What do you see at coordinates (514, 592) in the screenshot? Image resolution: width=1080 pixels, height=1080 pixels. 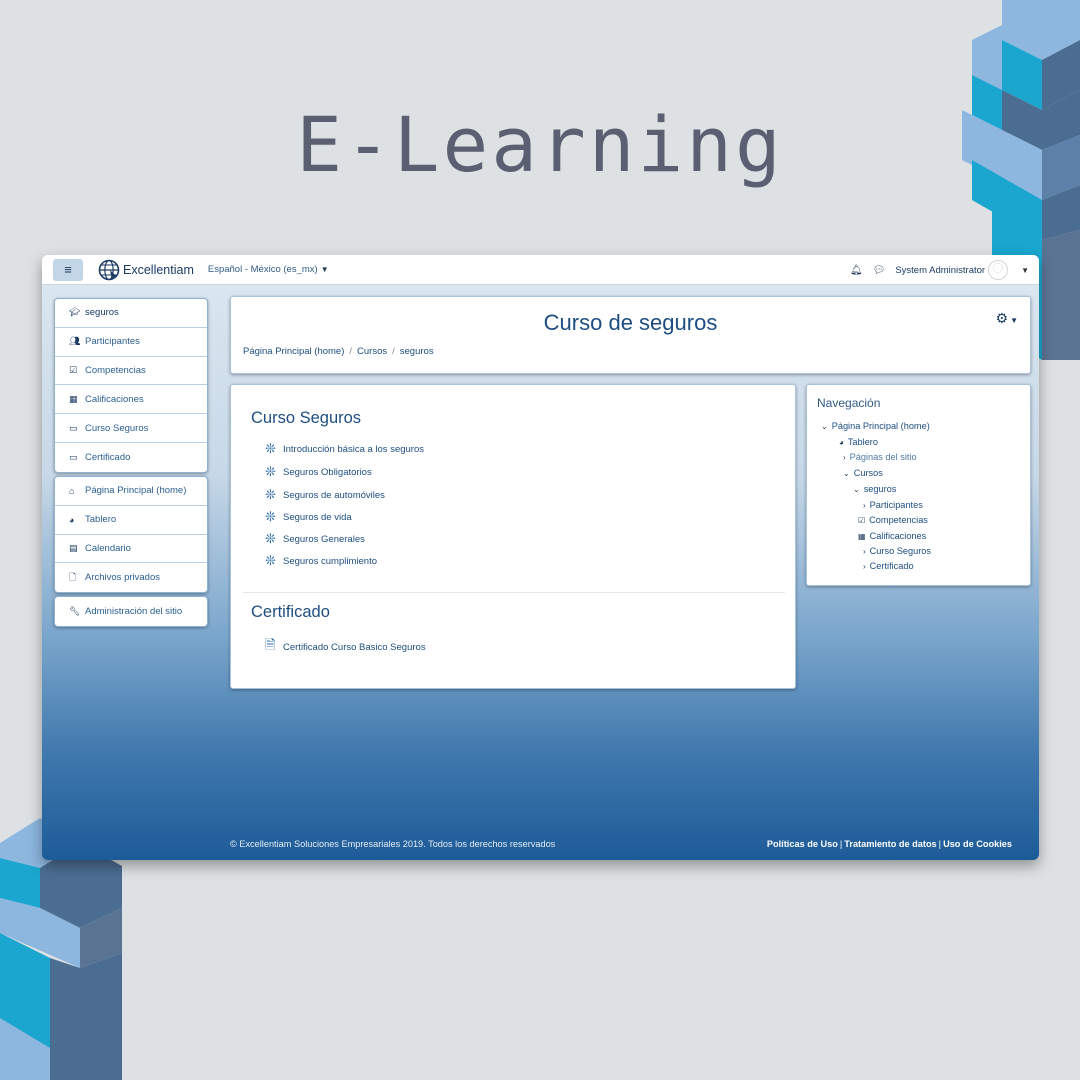 I see `section-divider` at bounding box center [514, 592].